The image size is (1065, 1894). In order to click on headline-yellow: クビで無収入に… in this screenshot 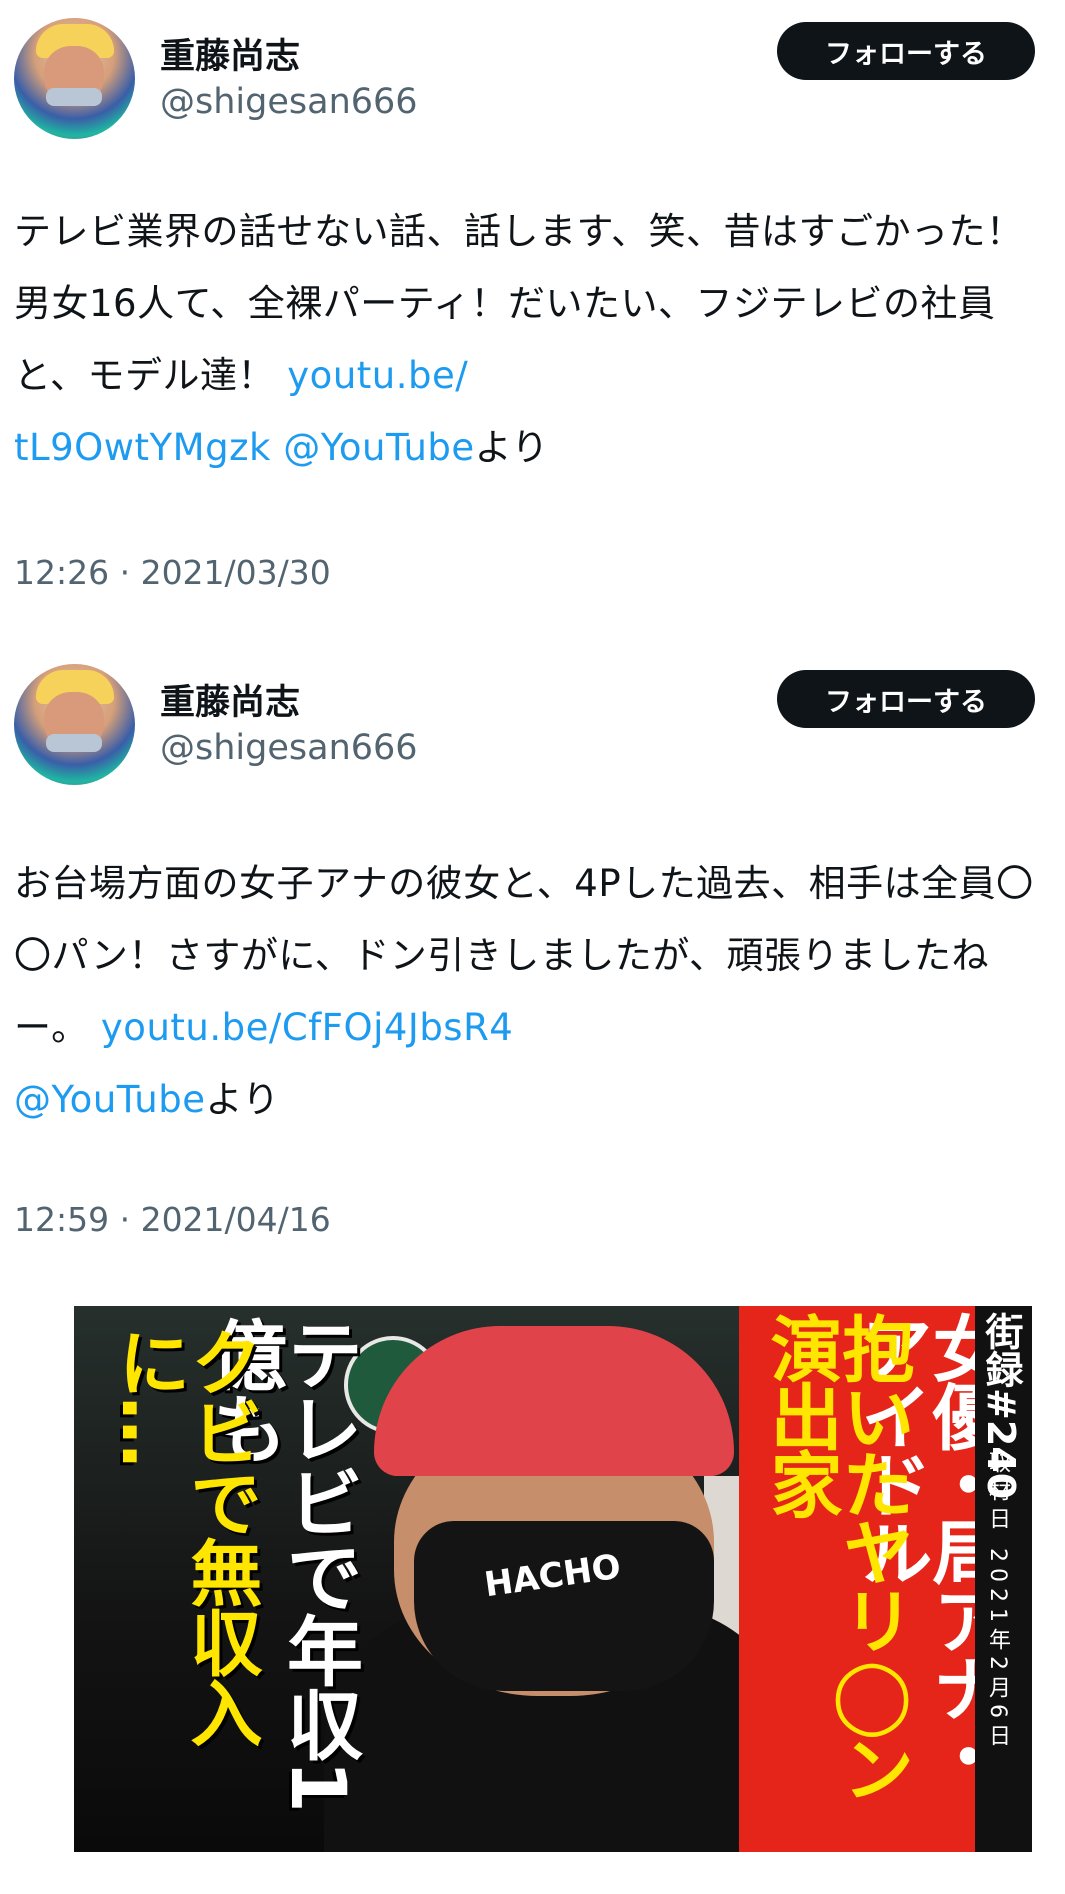, I will do `click(184, 1536)`.